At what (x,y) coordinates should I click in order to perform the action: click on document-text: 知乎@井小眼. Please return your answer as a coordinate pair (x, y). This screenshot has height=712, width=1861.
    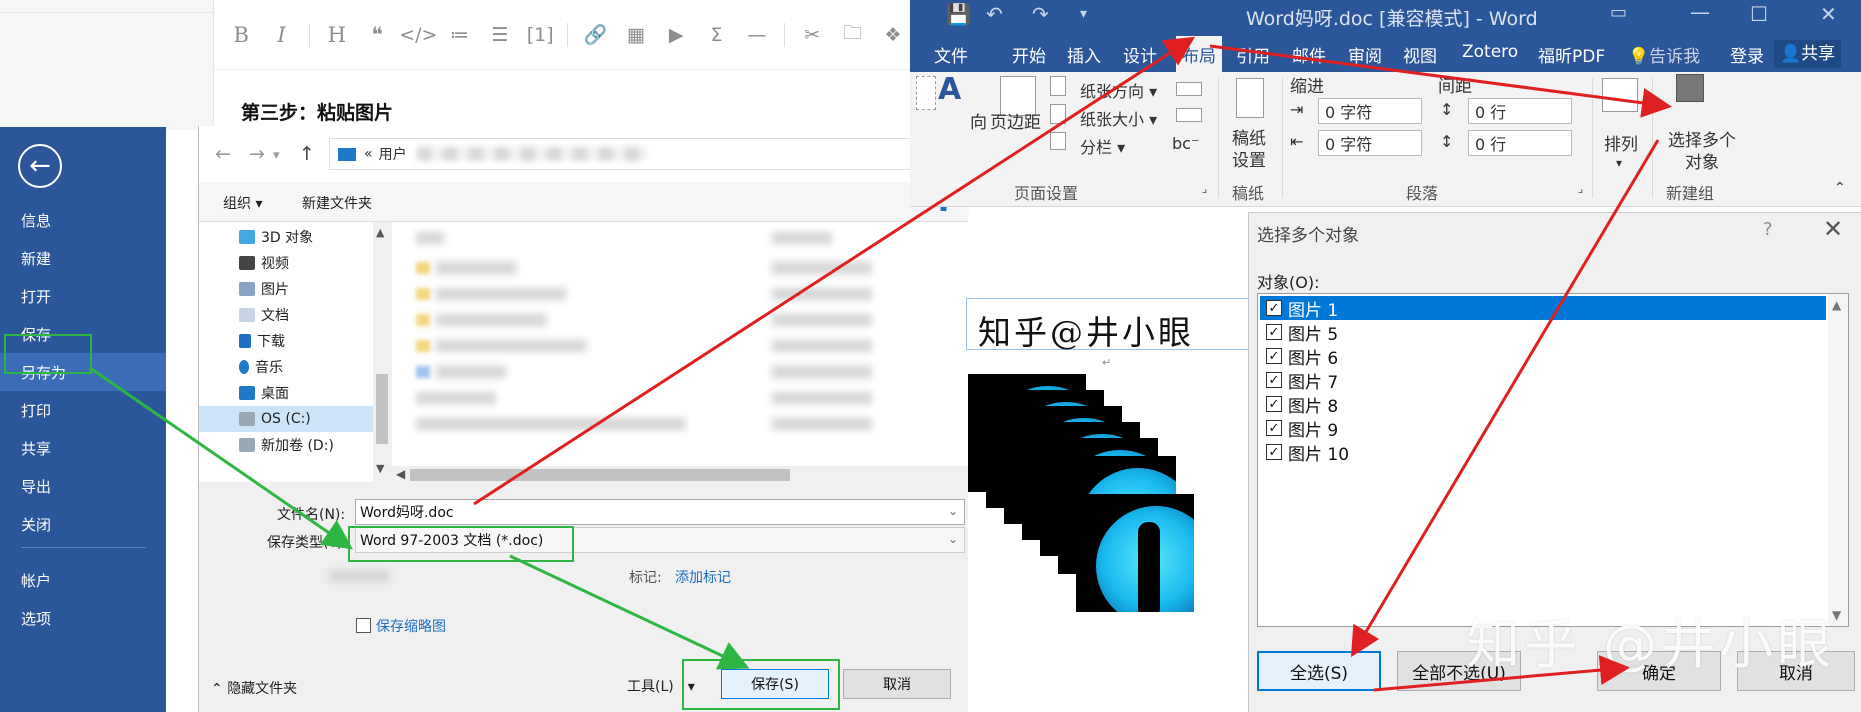
    Looking at the image, I should click on (1086, 330).